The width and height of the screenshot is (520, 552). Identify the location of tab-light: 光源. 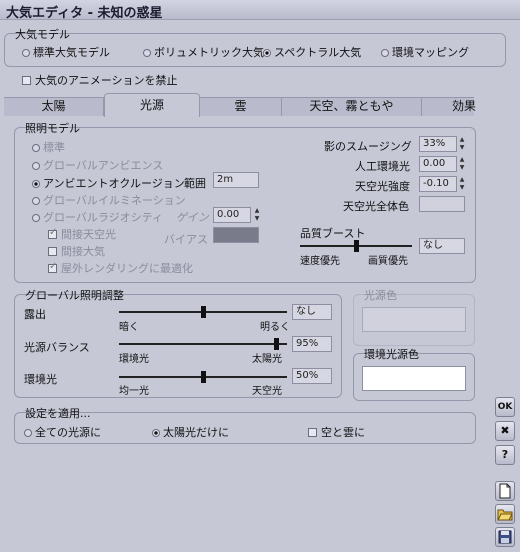
(152, 105).